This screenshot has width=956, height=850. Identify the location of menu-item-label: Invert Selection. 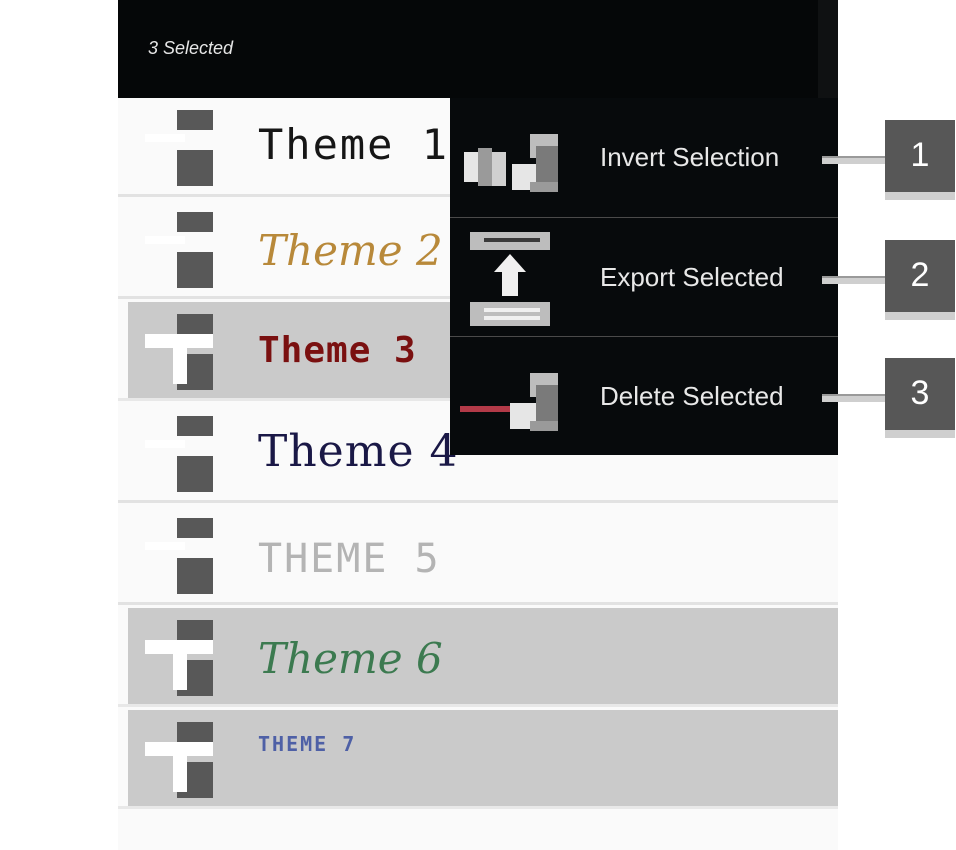
(690, 157).